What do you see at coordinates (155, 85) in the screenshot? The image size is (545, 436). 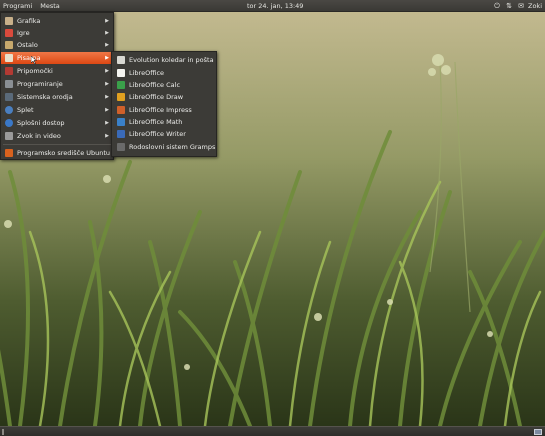 I see `submenu-item-label: LibreOffice Calc` at bounding box center [155, 85].